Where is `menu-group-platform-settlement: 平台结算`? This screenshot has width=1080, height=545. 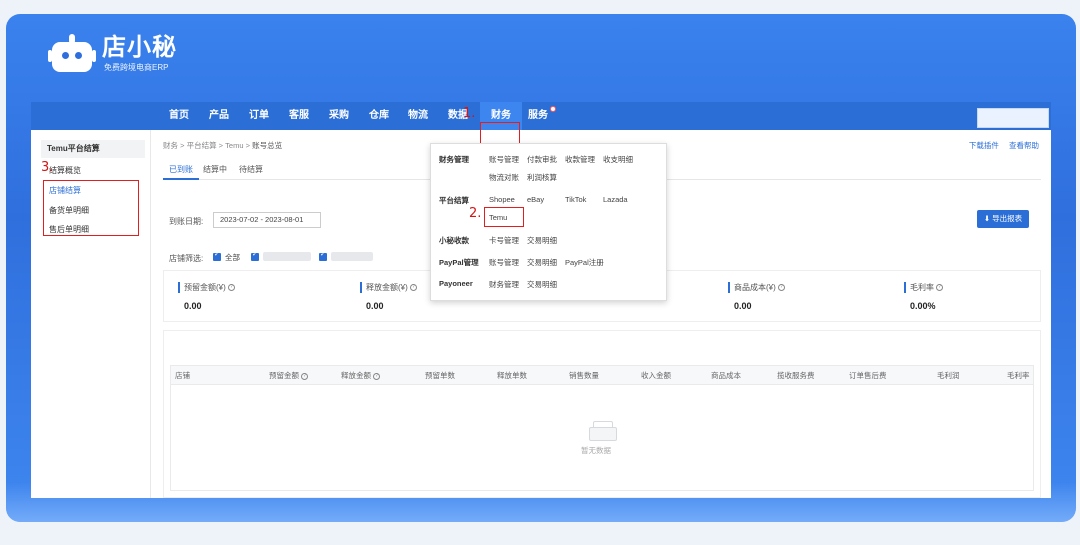
menu-group-platform-settlement: 平台结算 is located at coordinates (454, 200).